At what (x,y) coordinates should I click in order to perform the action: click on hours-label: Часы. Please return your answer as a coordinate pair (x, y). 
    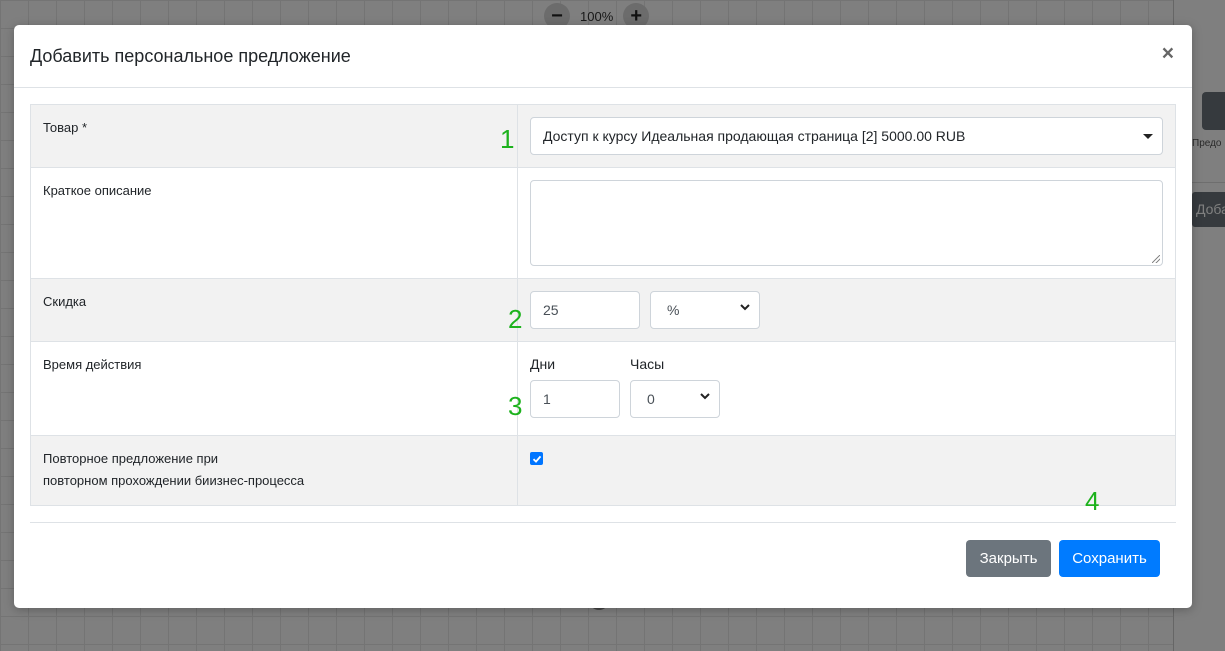
    Looking at the image, I should click on (647, 364).